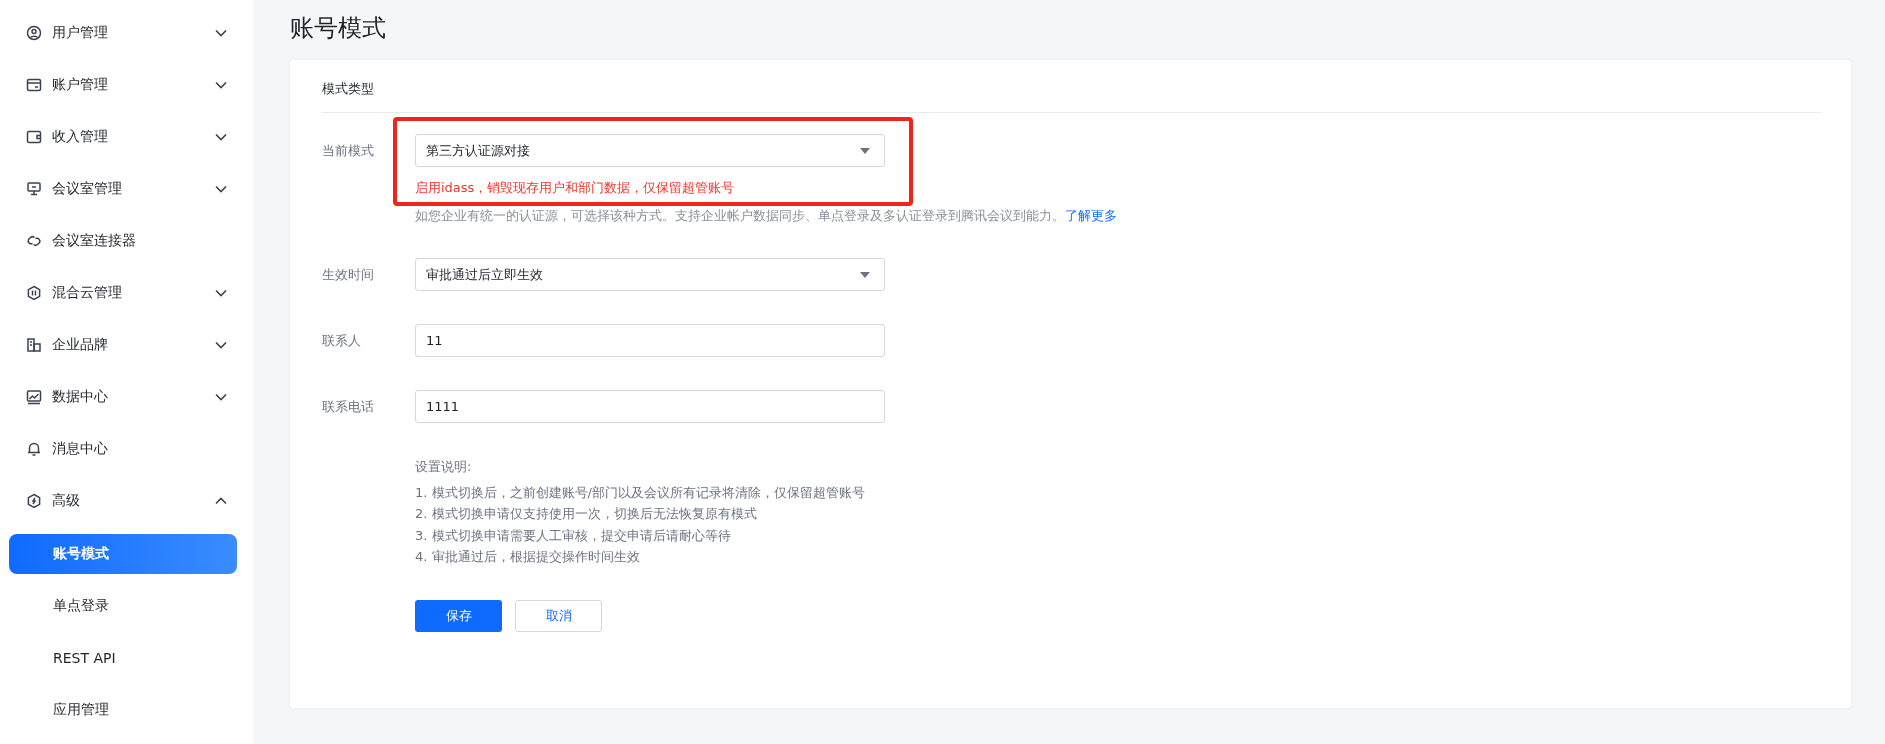 This screenshot has width=1885, height=744. Describe the element at coordinates (34, 397) in the screenshot. I see `chart-icon` at that location.